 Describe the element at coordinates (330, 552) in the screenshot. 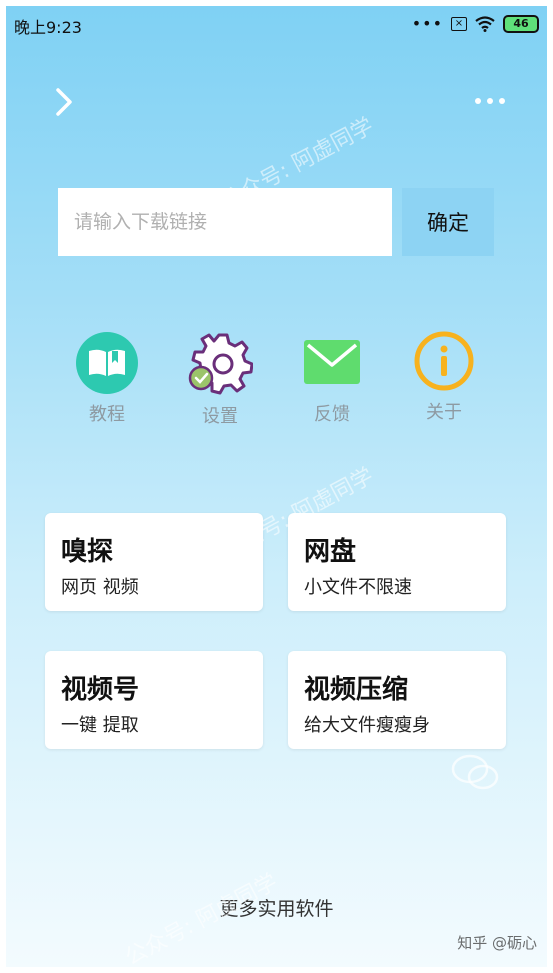

I see `netdisk-card-title: 网盘` at that location.